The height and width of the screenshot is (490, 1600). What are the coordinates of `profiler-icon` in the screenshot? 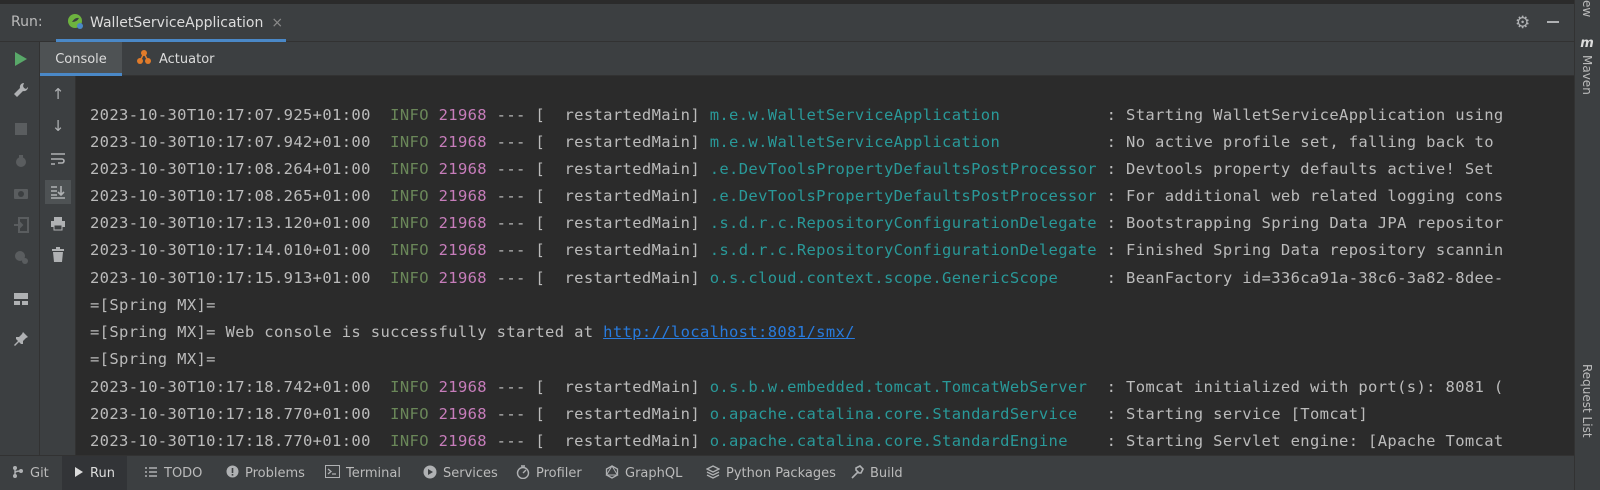 It's located at (523, 473).